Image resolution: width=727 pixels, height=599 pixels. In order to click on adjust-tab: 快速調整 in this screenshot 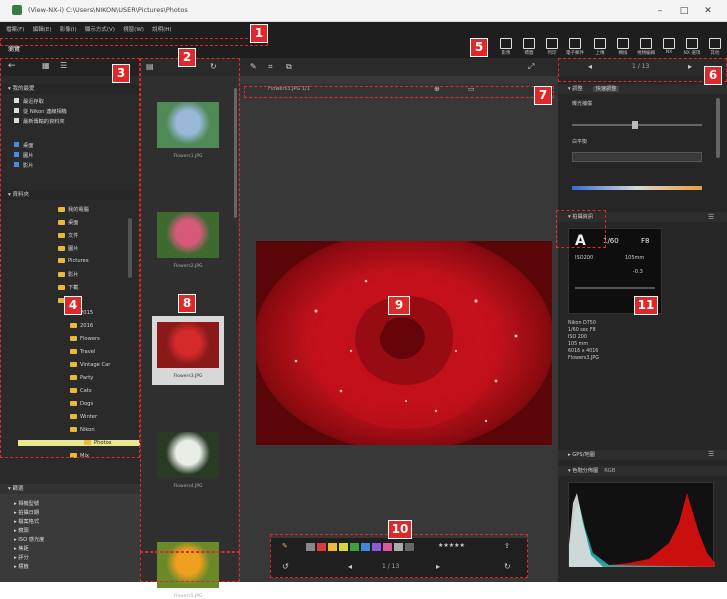, I will do `click(606, 89)`.